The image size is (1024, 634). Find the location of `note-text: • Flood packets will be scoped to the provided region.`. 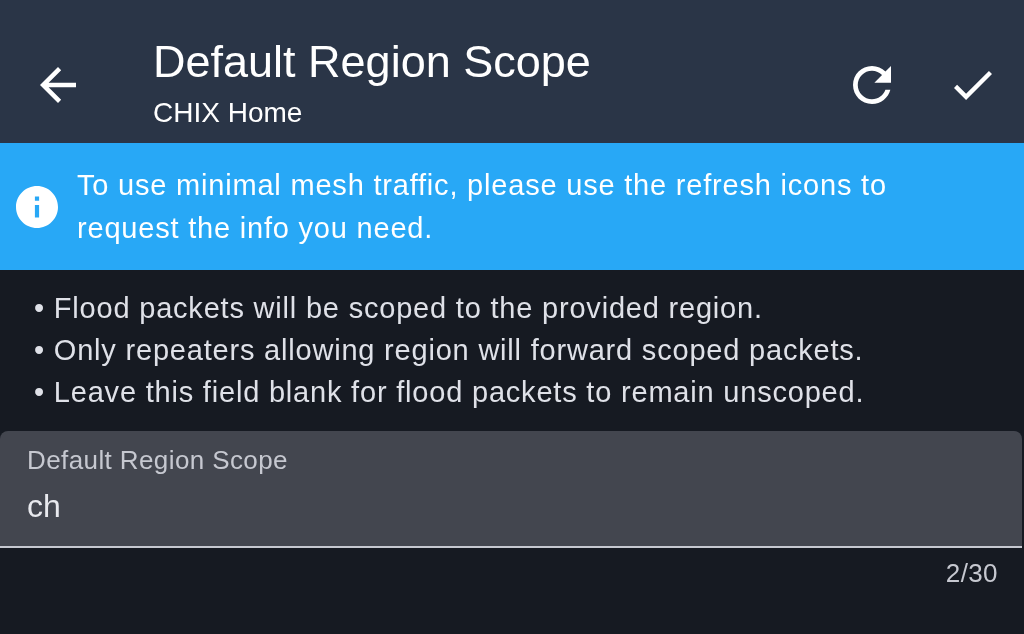

note-text: • Flood packets will be scoped to the provided region. is located at coordinates (398, 308).